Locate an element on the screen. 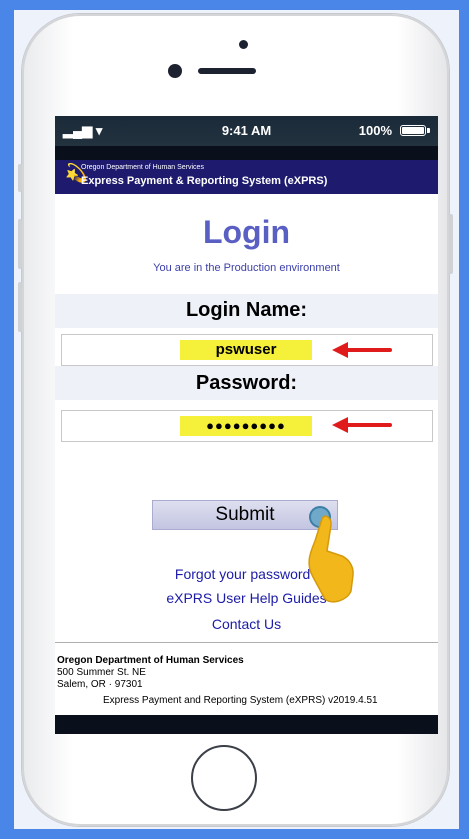 The width and height of the screenshot is (469, 839). help-guides-link: eXPRS User Help Guides is located at coordinates (246, 598).